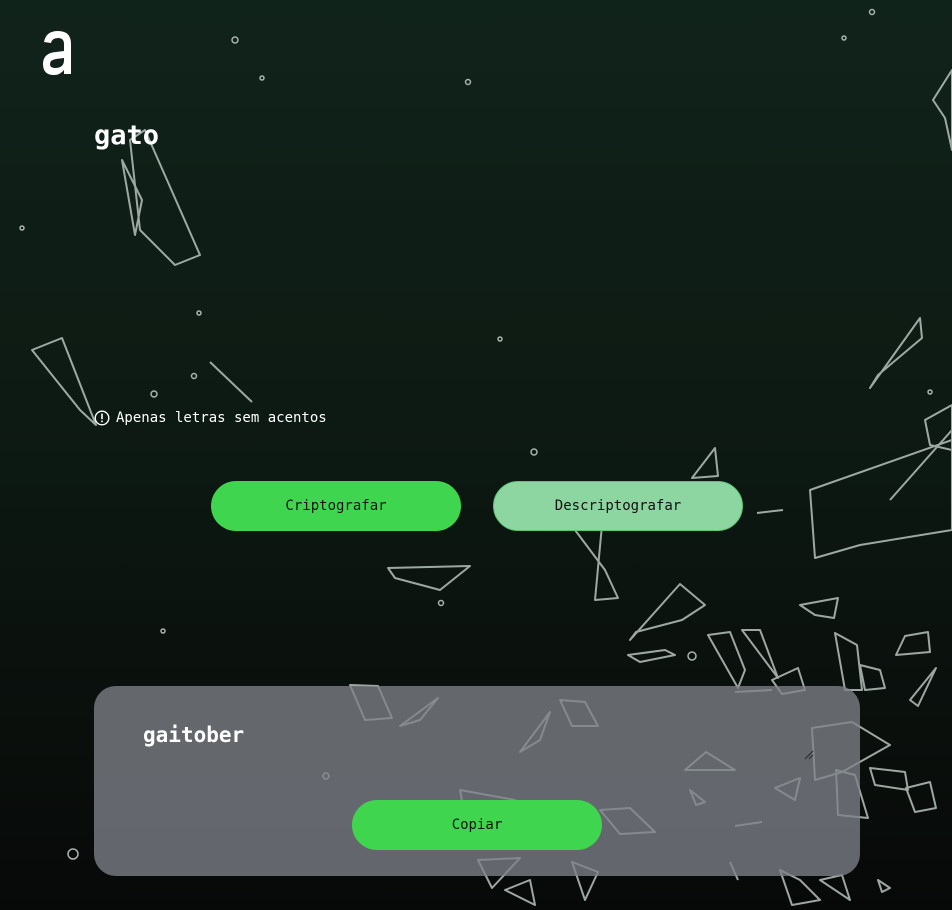 Image resolution: width=952 pixels, height=910 pixels. I want to click on resize-handle-icon, so click(808, 754).